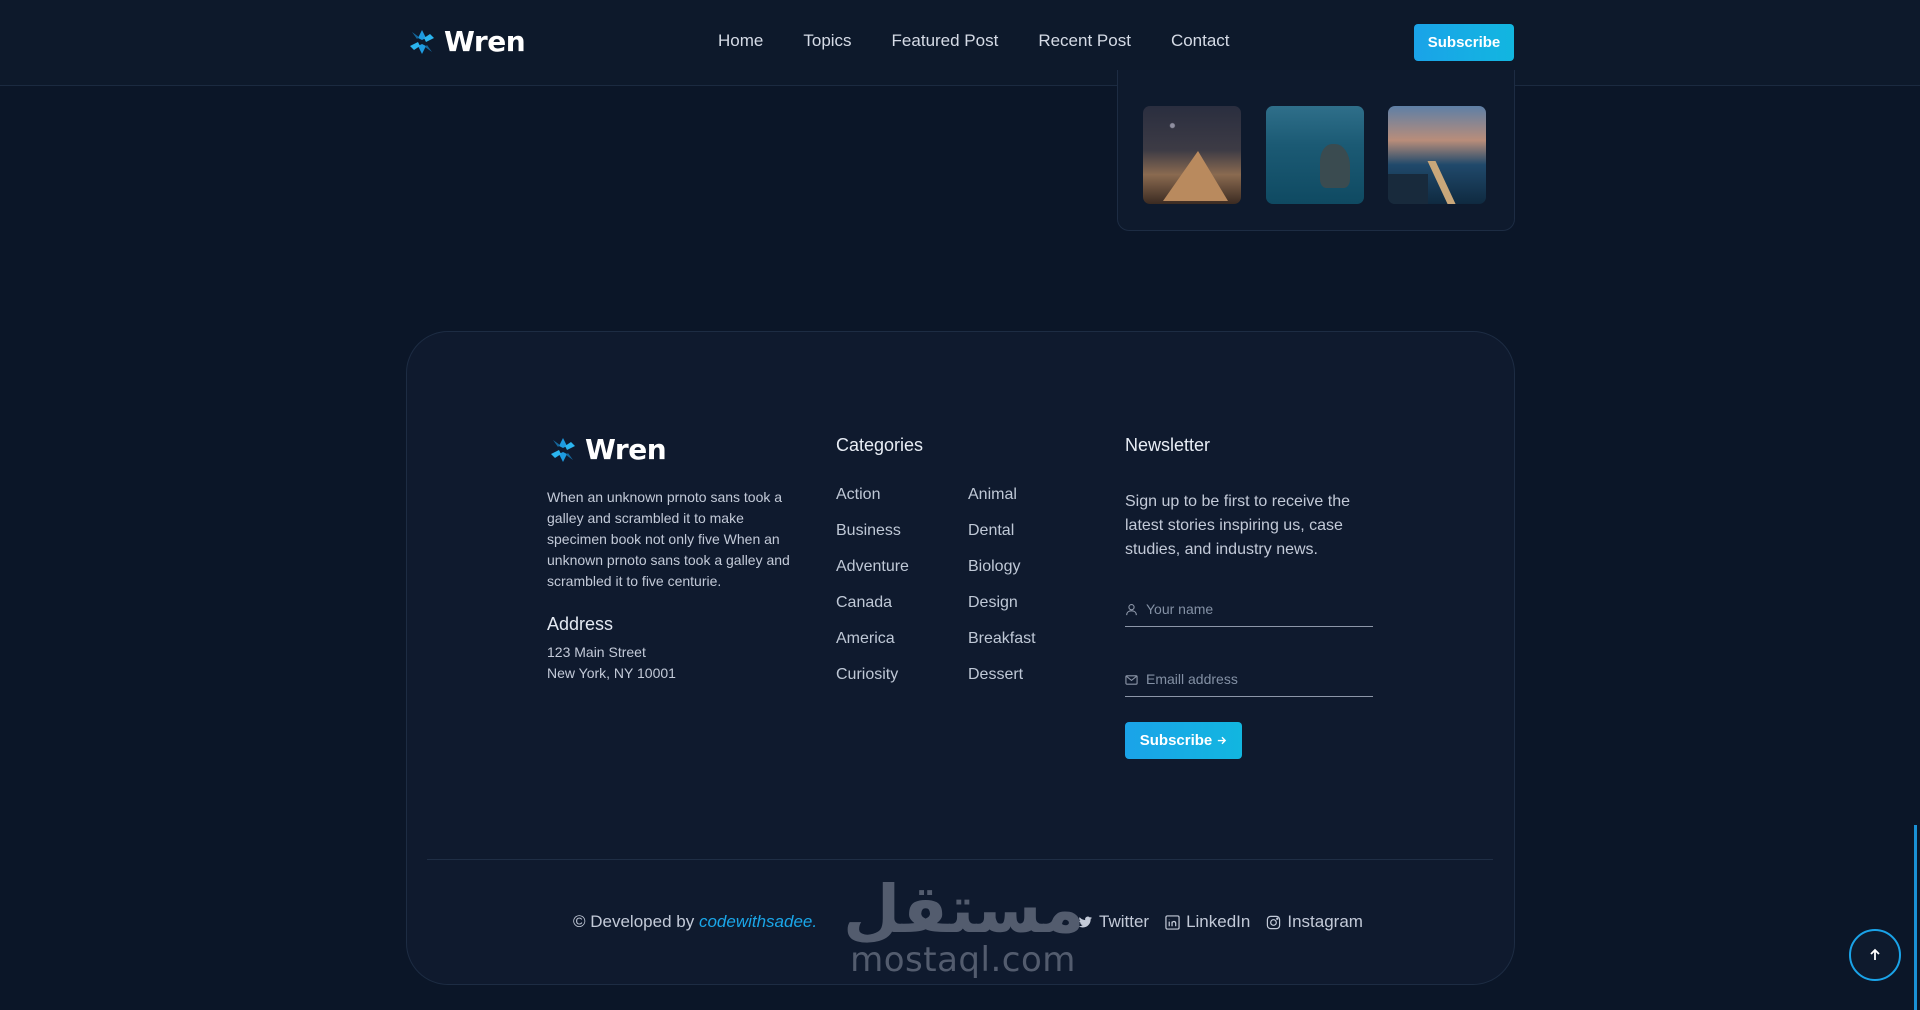  Describe the element at coordinates (945, 41) in the screenshot. I see `nav-featured-post: Featured Post` at that location.